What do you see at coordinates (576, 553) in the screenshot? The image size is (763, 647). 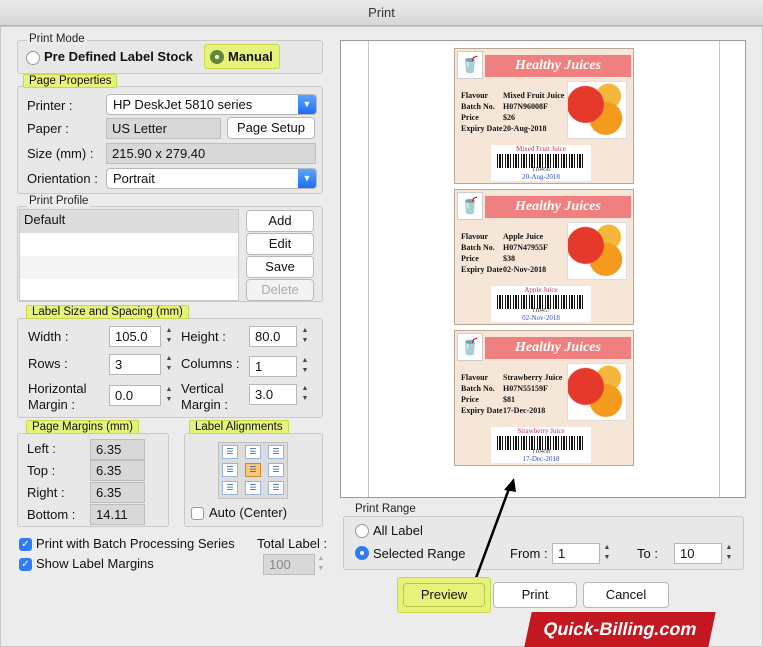 I see `from-input: 1` at bounding box center [576, 553].